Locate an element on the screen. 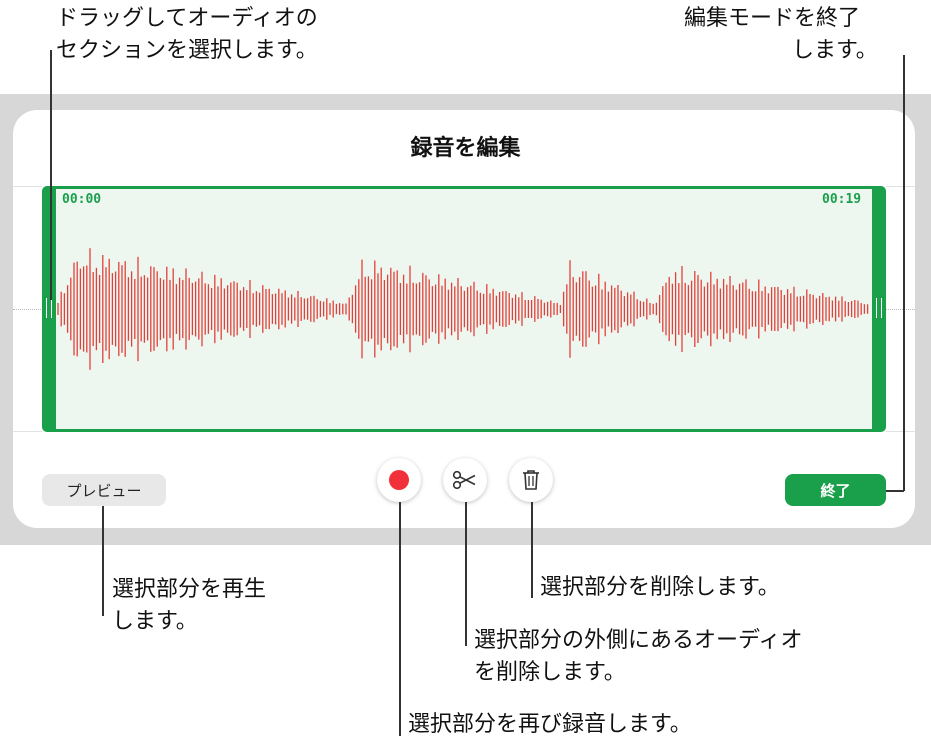 The height and width of the screenshot is (747, 931). panel-title: 録音を編集 is located at coordinates (465, 148).